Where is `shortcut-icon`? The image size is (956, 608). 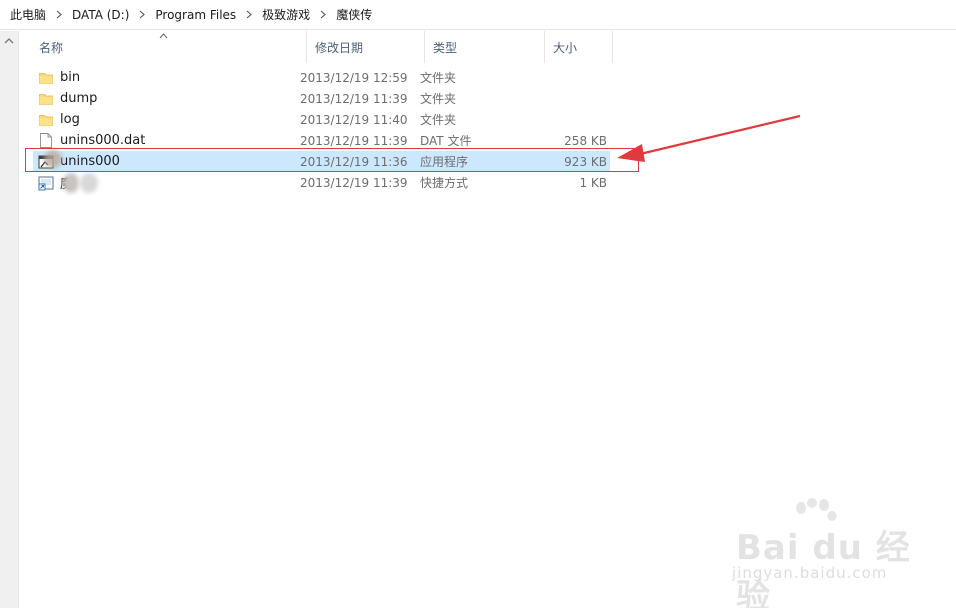 shortcut-icon is located at coordinates (46, 182).